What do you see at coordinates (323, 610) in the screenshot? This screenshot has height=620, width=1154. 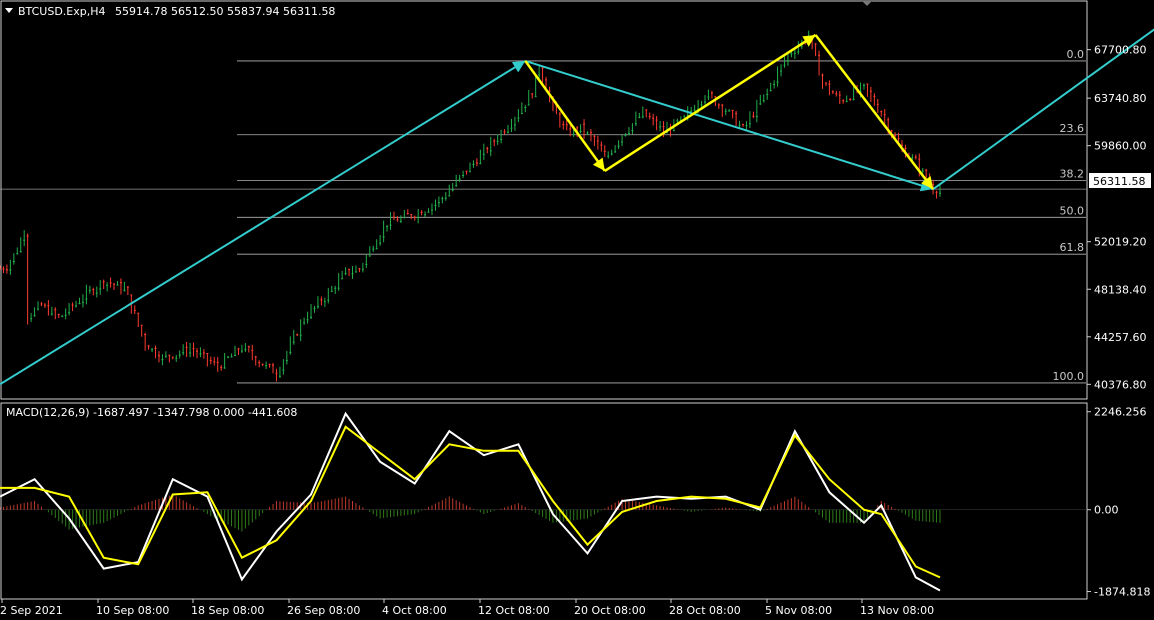 I see `time-tick-label: 26 Sep 08:00` at bounding box center [323, 610].